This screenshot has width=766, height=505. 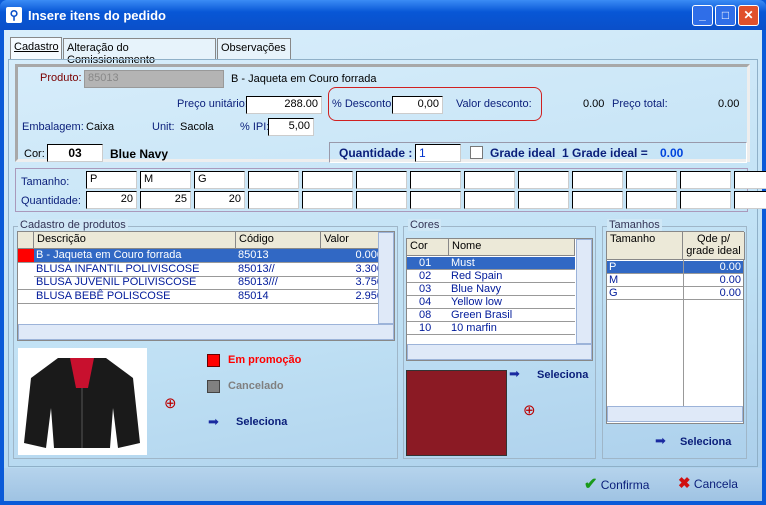 I want to click on table-row: M 0.00, so click(x=675, y=280).